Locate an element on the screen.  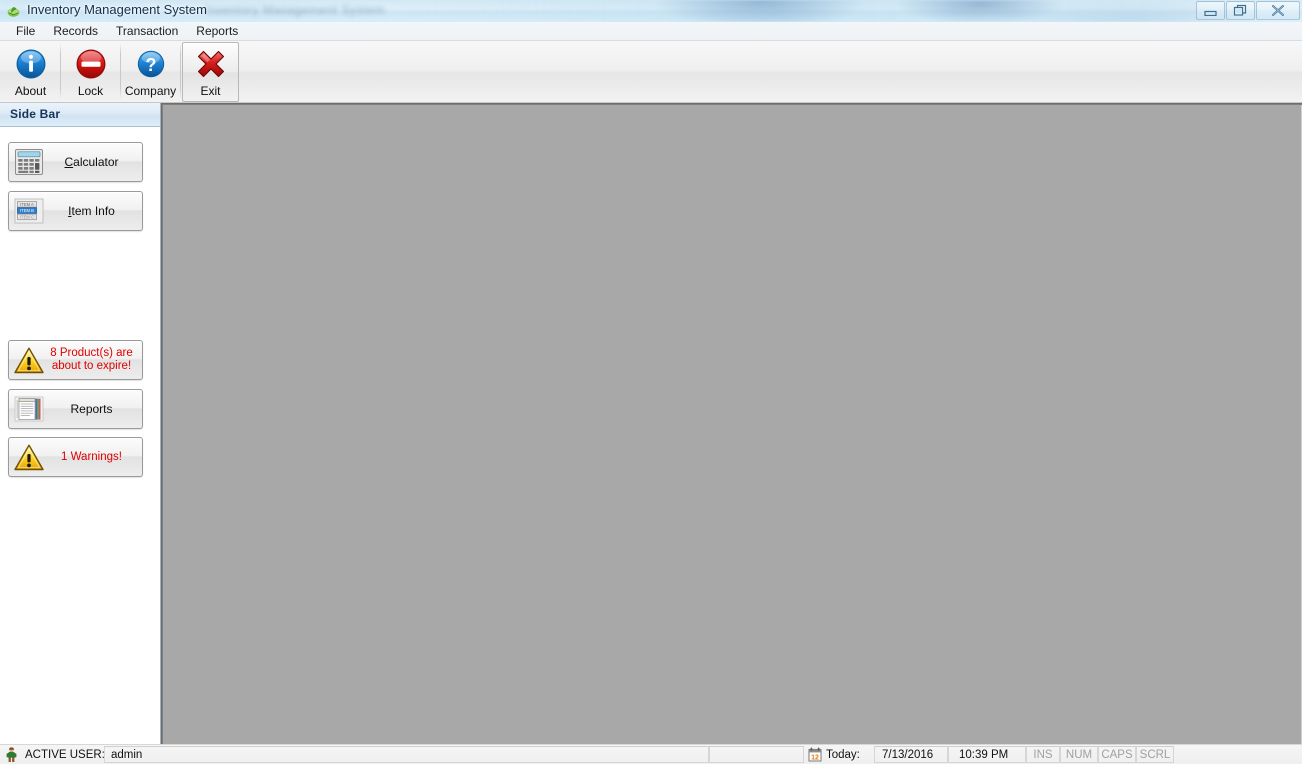
title-bar-ghost-text: Inventory Management System is located at coordinates (295, 10).